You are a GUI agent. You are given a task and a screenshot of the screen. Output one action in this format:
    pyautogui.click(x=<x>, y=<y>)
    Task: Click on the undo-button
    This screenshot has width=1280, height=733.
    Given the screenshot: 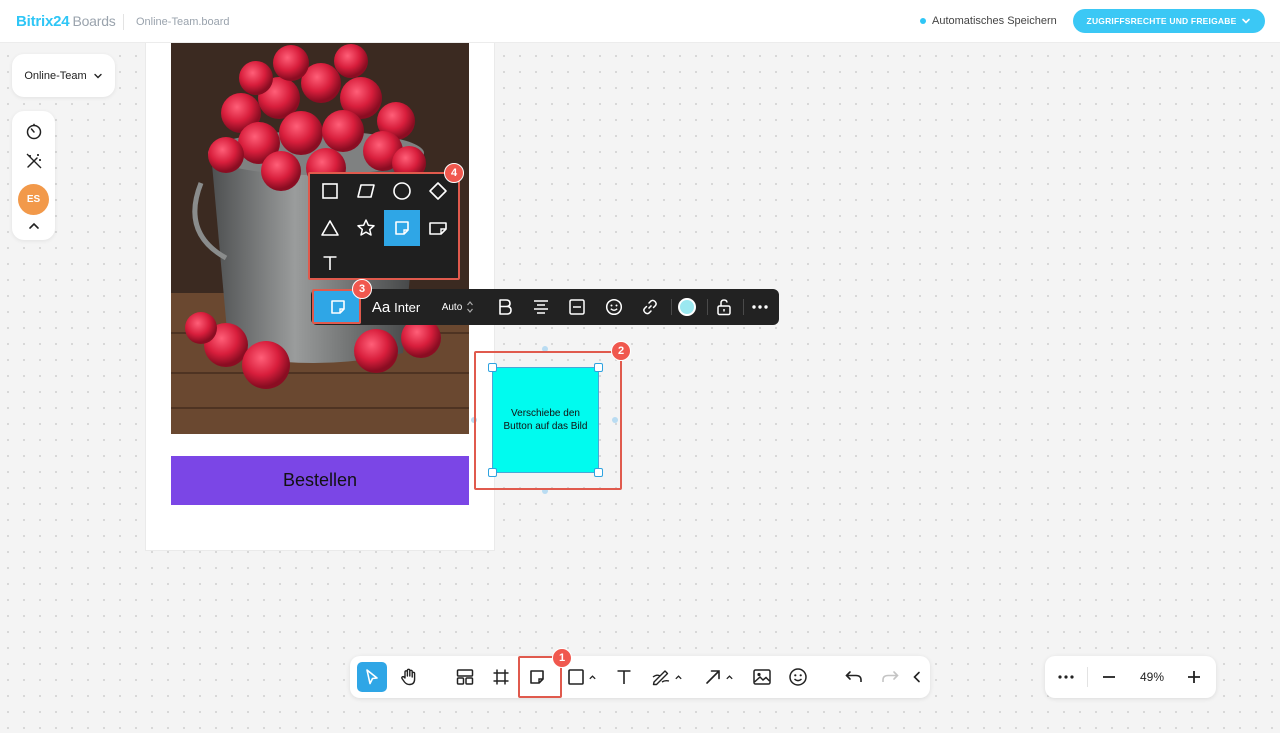 What is the action you would take?
    pyautogui.click(x=854, y=677)
    